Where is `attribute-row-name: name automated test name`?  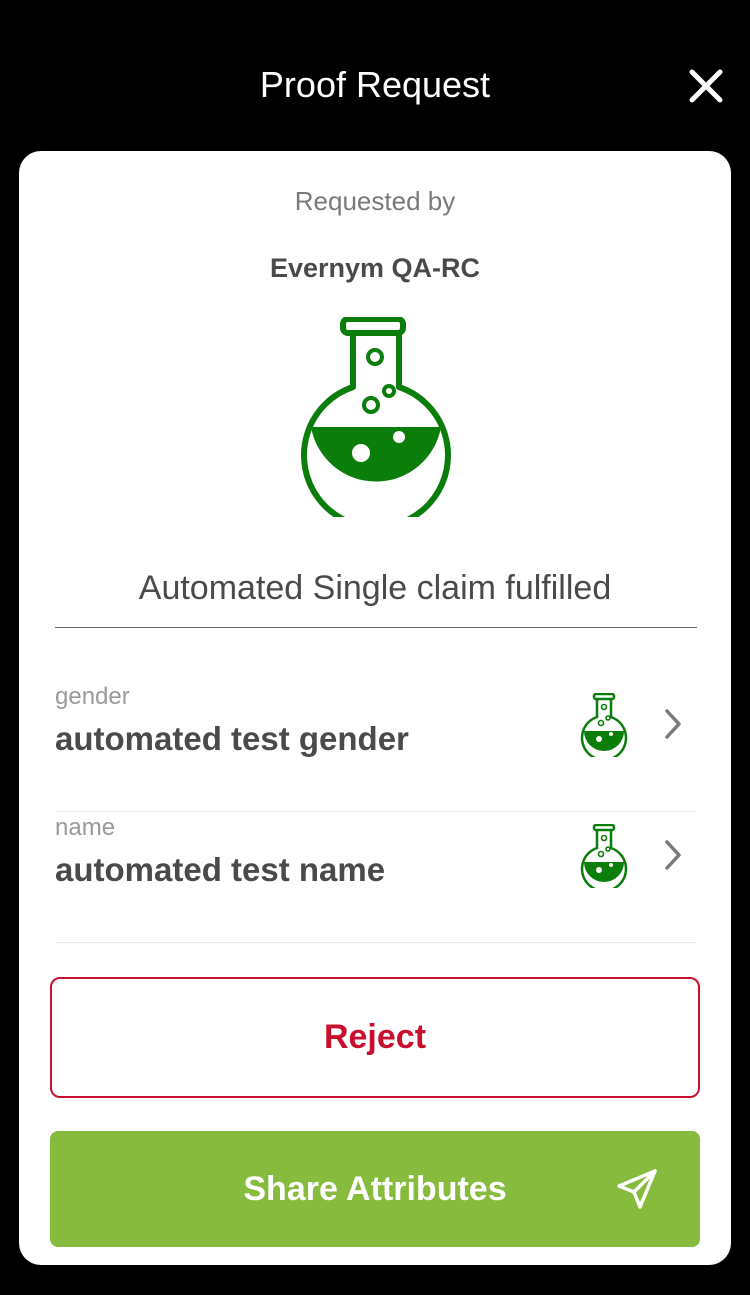 attribute-row-name: name automated test name is located at coordinates (376, 877).